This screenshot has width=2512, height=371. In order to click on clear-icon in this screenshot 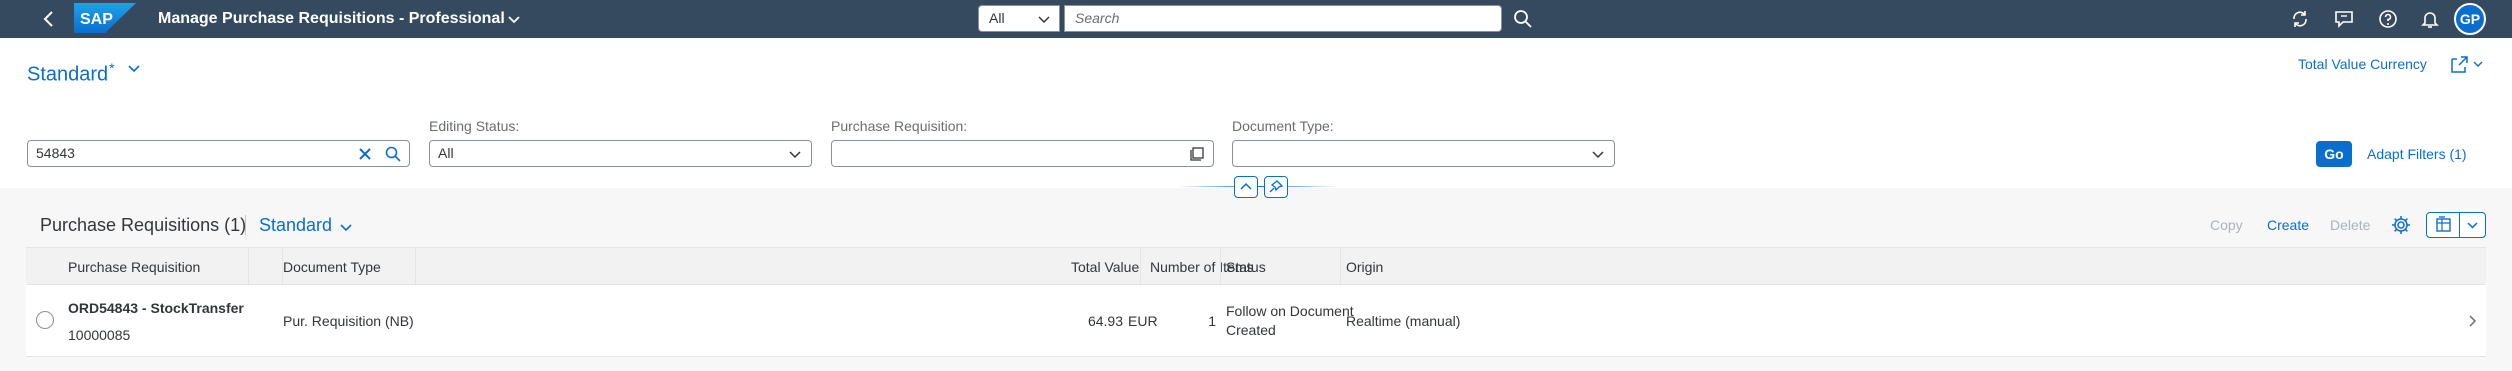, I will do `click(365, 154)`.